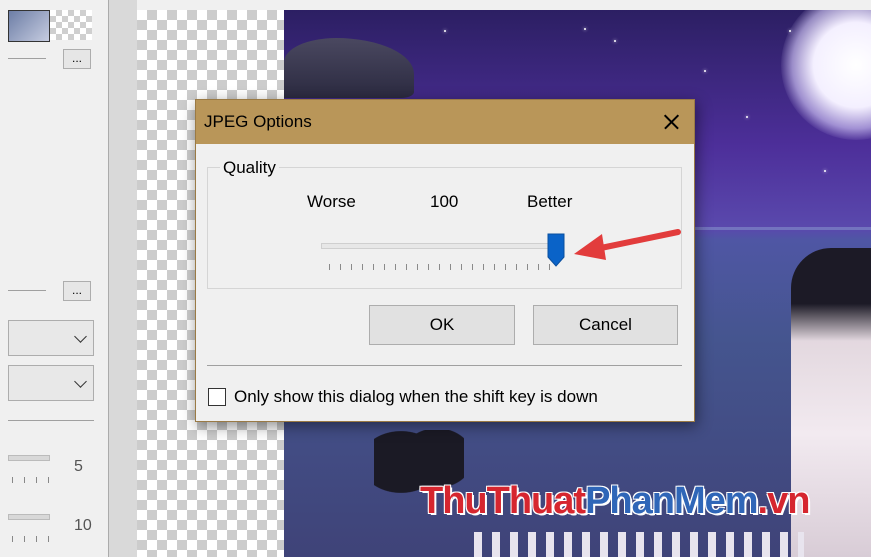 The height and width of the screenshot is (557, 871). Describe the element at coordinates (550, 201) in the screenshot. I see `better-label: Better` at that location.